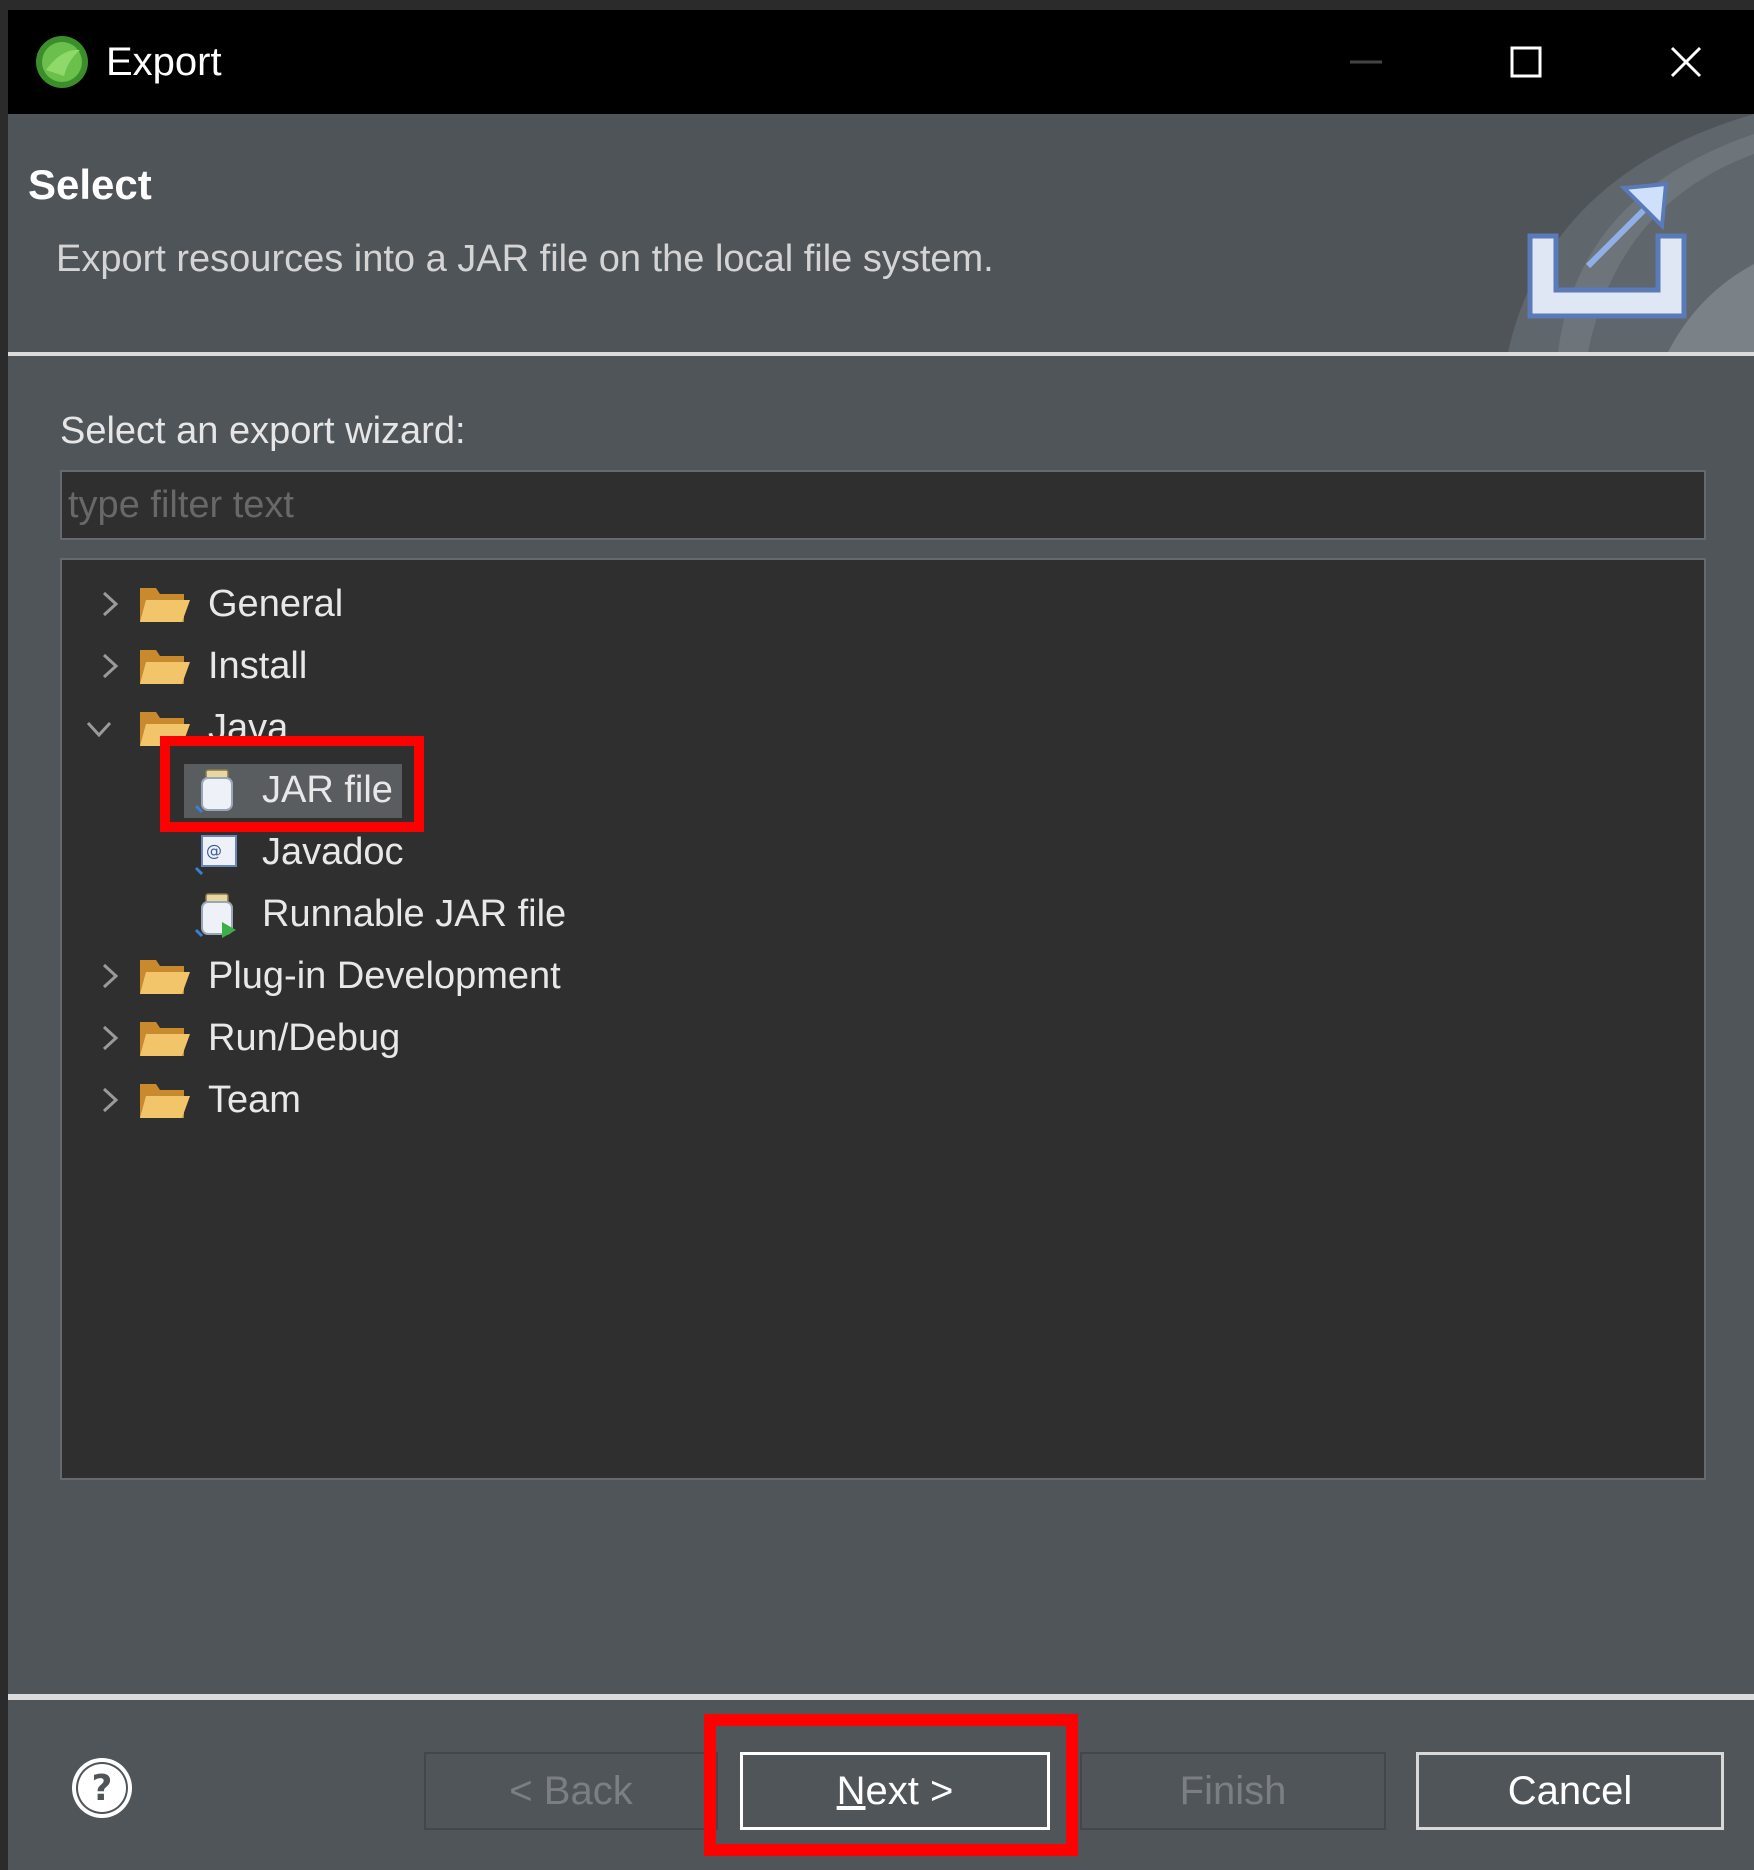 This screenshot has height=1870, width=1754. What do you see at coordinates (263, 431) in the screenshot?
I see `export-wizard-label: Select an export wizard:` at bounding box center [263, 431].